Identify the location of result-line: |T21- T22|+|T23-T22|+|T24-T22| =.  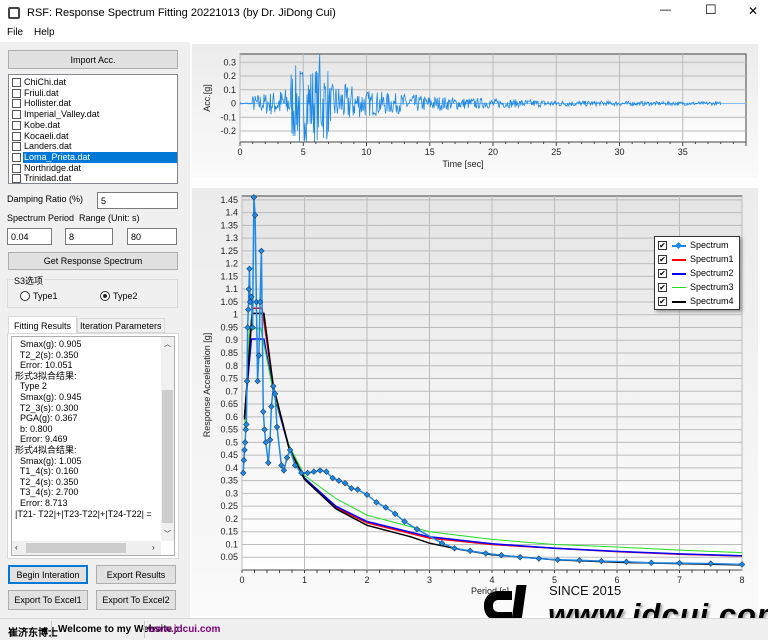
(83, 513).